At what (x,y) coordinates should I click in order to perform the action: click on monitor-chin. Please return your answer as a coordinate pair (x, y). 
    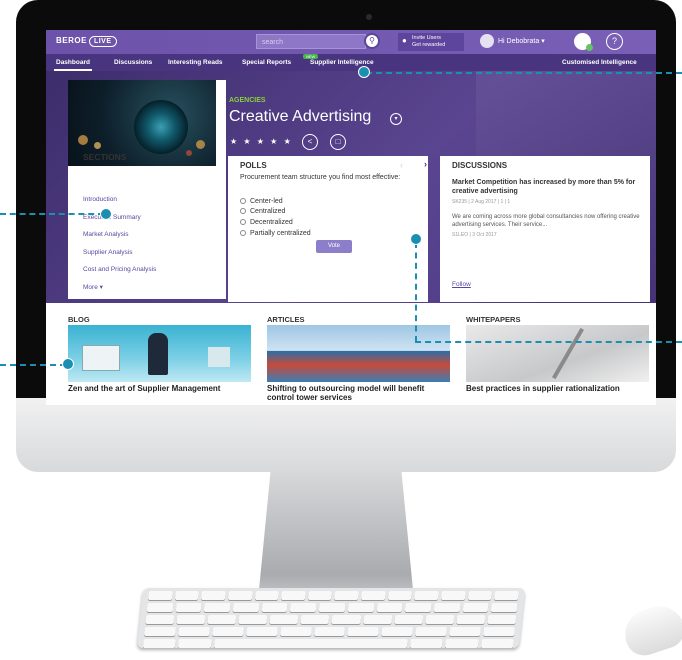
    Looking at the image, I should click on (346, 435).